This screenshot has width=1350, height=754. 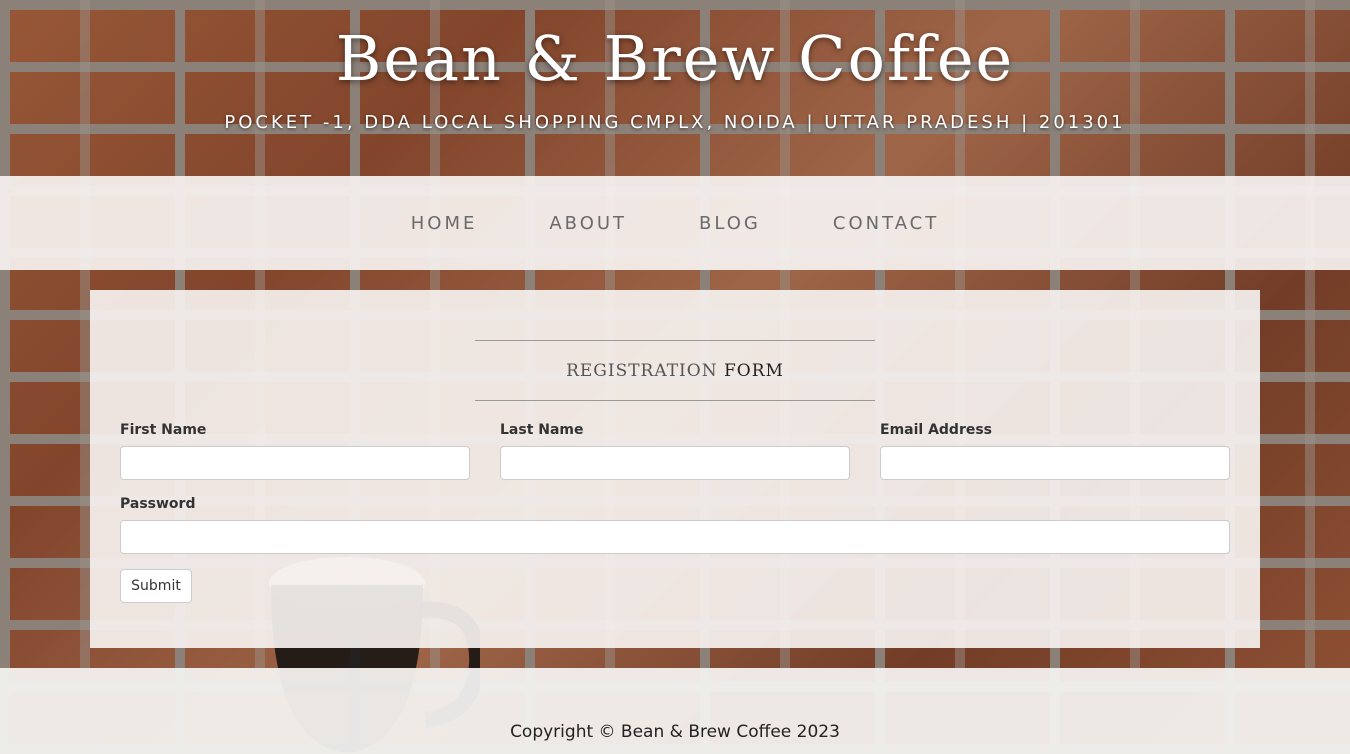 I want to click on form-heading: REGISTRATION FORM, so click(x=675, y=370).